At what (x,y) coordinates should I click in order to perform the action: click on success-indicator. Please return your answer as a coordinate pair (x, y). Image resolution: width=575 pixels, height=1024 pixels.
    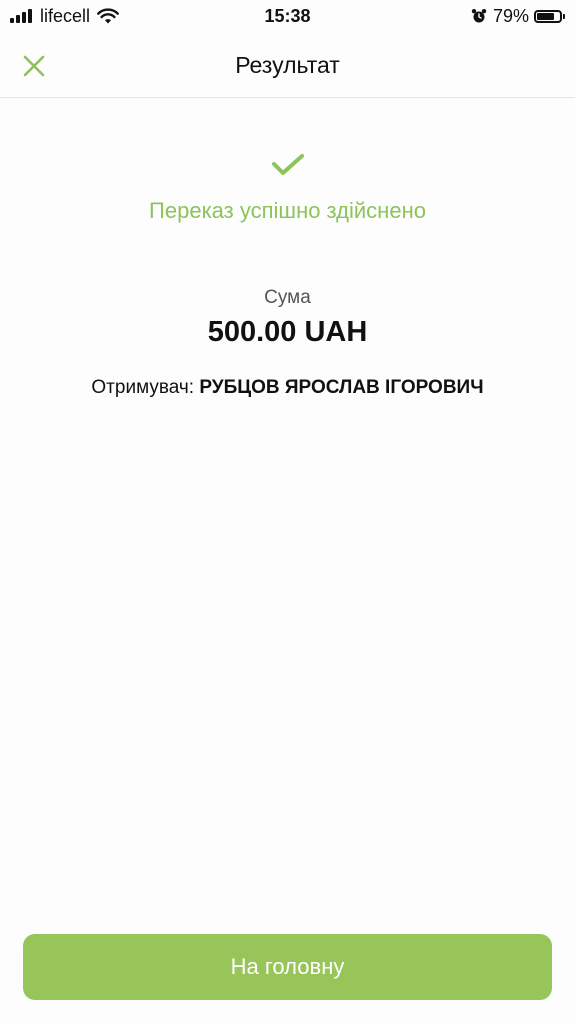
    Looking at the image, I should click on (287, 165).